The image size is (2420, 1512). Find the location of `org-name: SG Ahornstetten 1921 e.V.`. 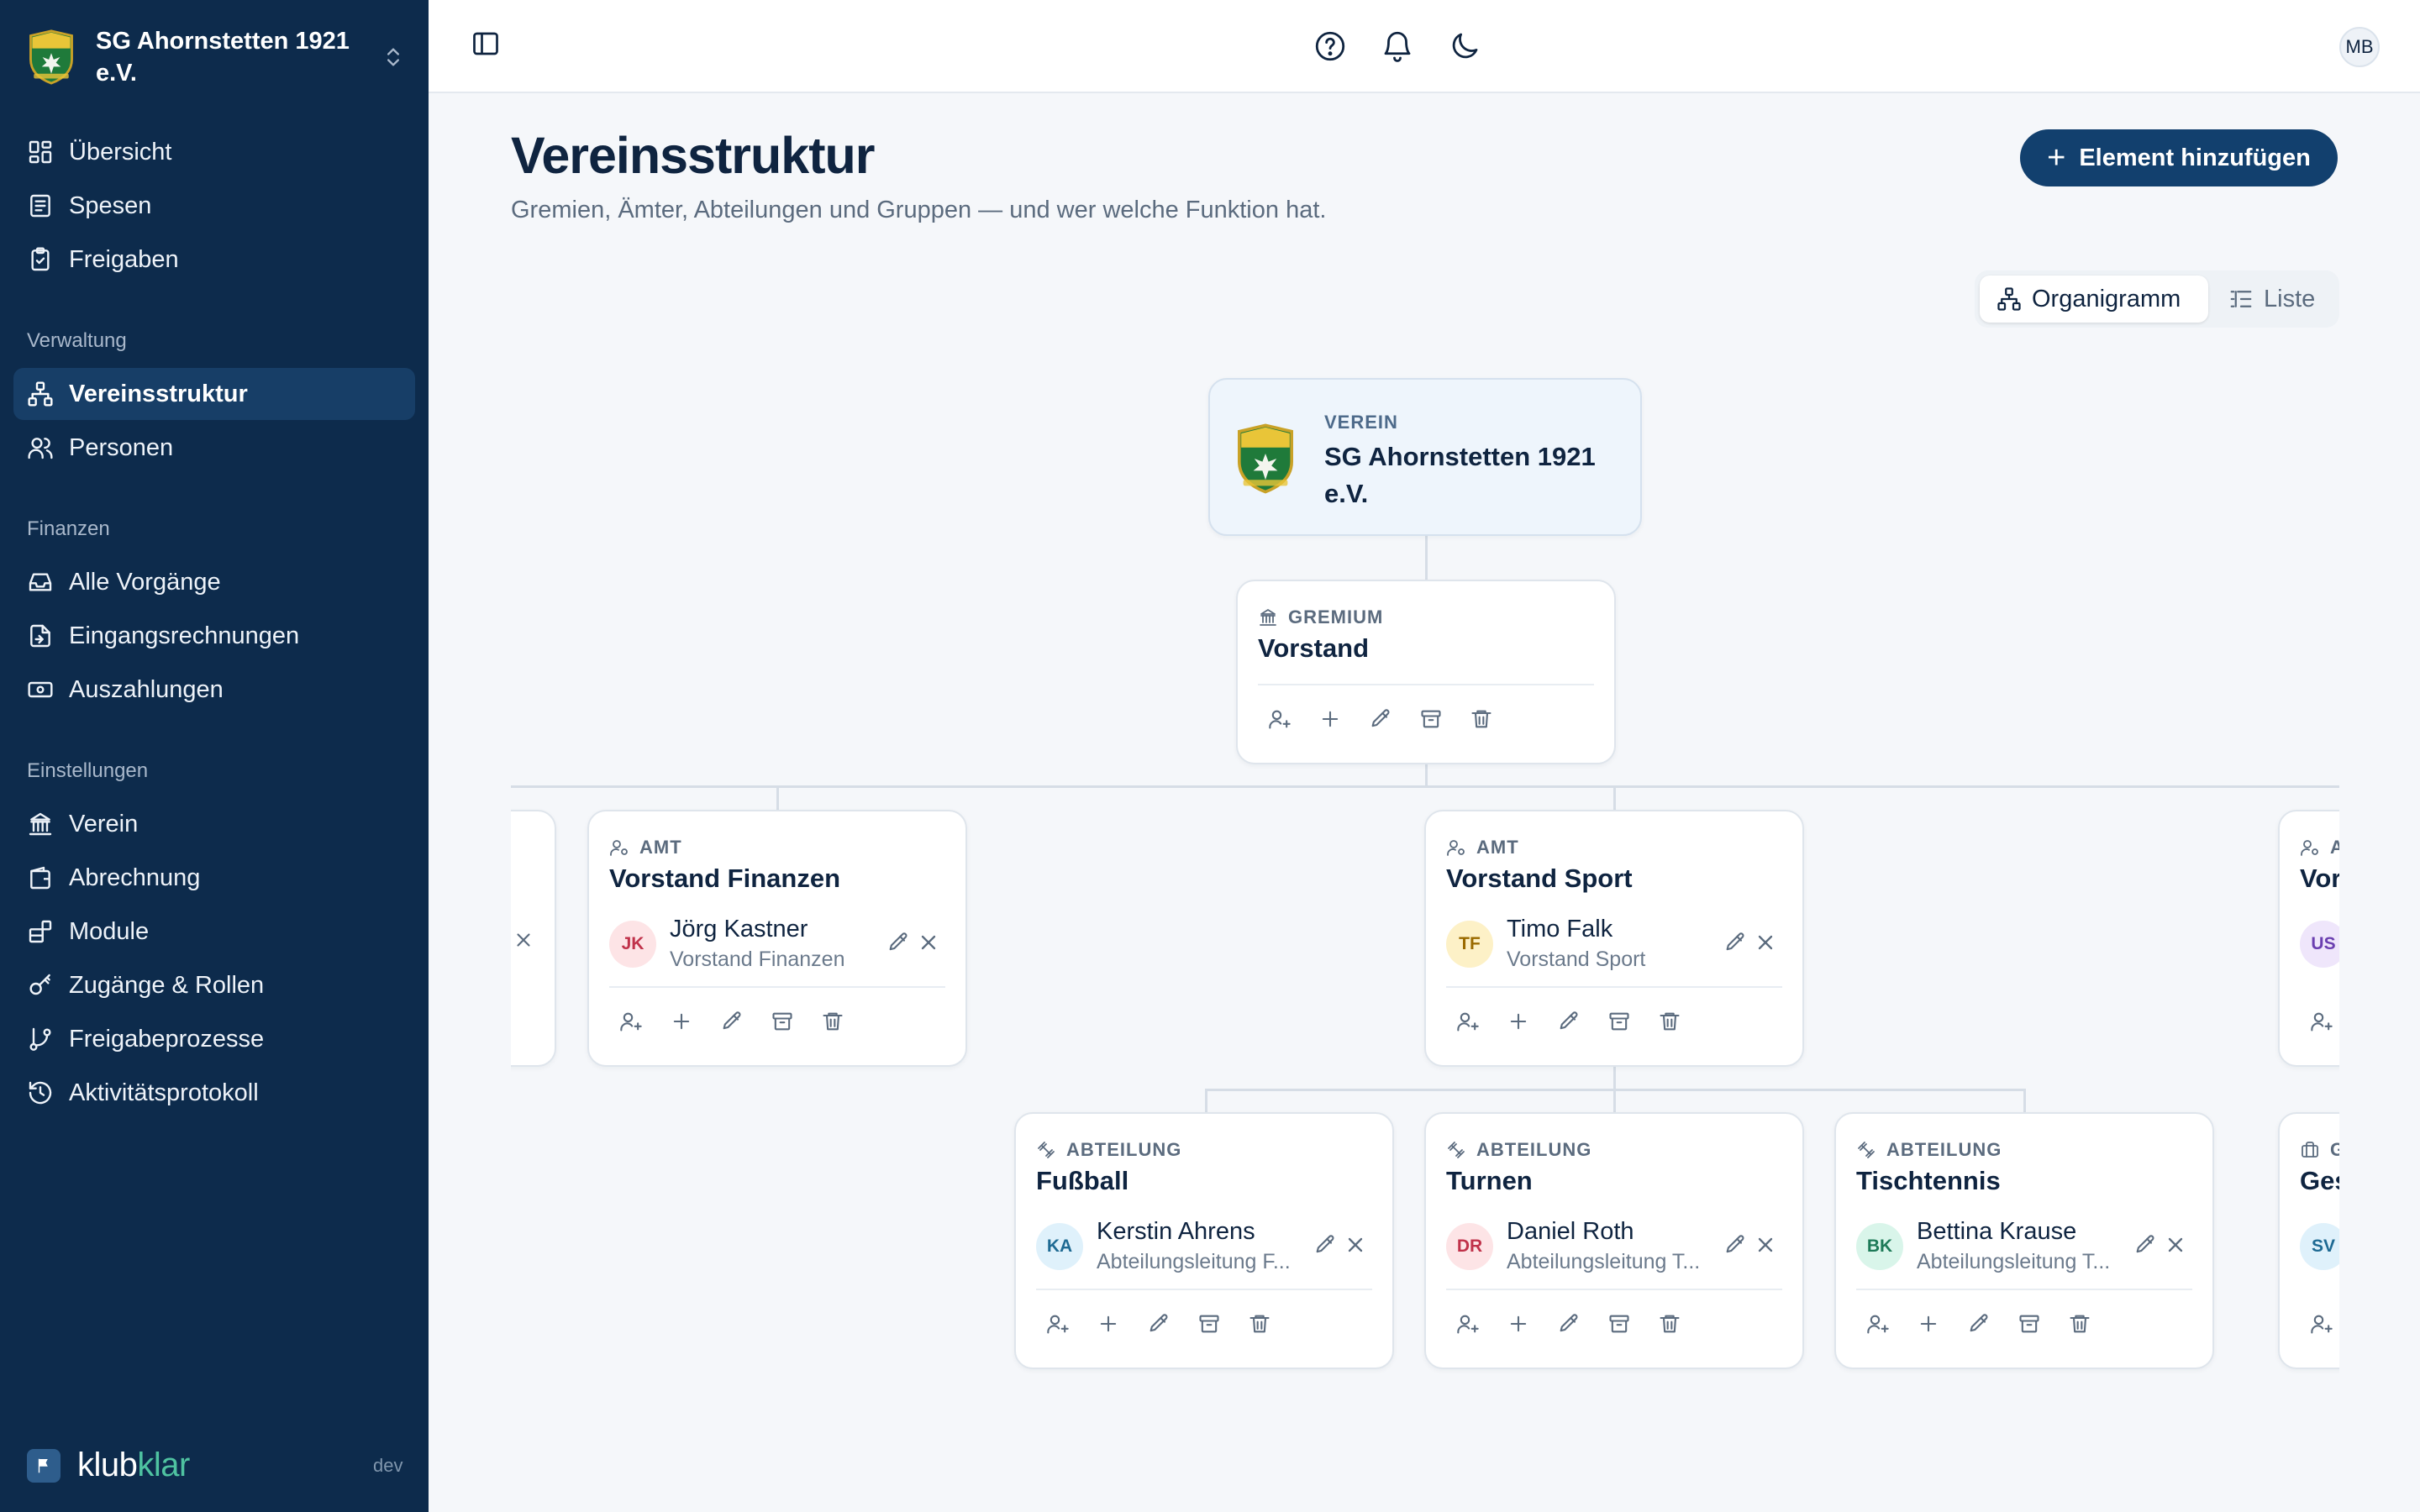

org-name: SG Ahornstetten 1921 e.V. is located at coordinates (223, 57).